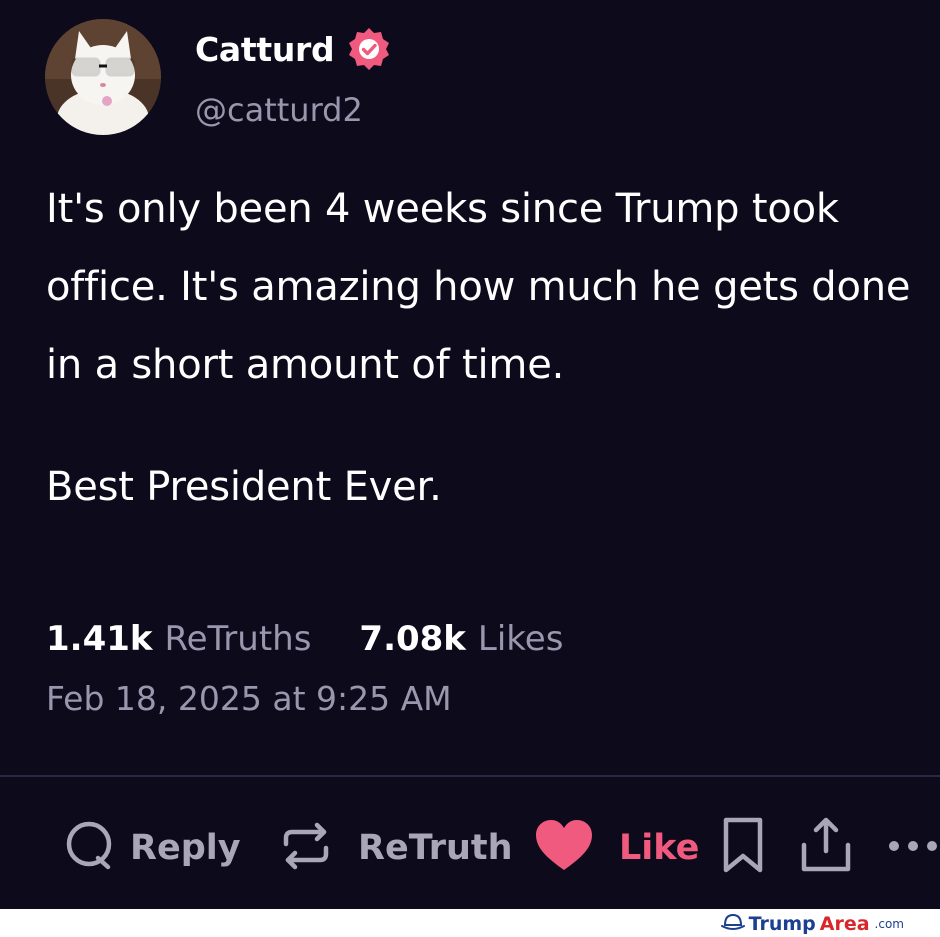 The height and width of the screenshot is (937, 940). I want to click on user-handle: @catturd2, so click(279, 110).